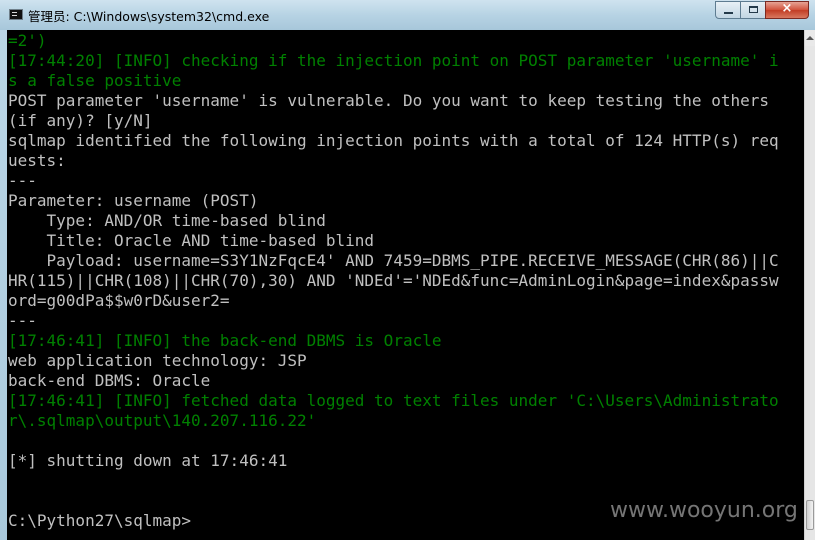 This screenshot has height=540, width=815. What do you see at coordinates (95, 80) in the screenshot?
I see `console-line: s a false positive` at bounding box center [95, 80].